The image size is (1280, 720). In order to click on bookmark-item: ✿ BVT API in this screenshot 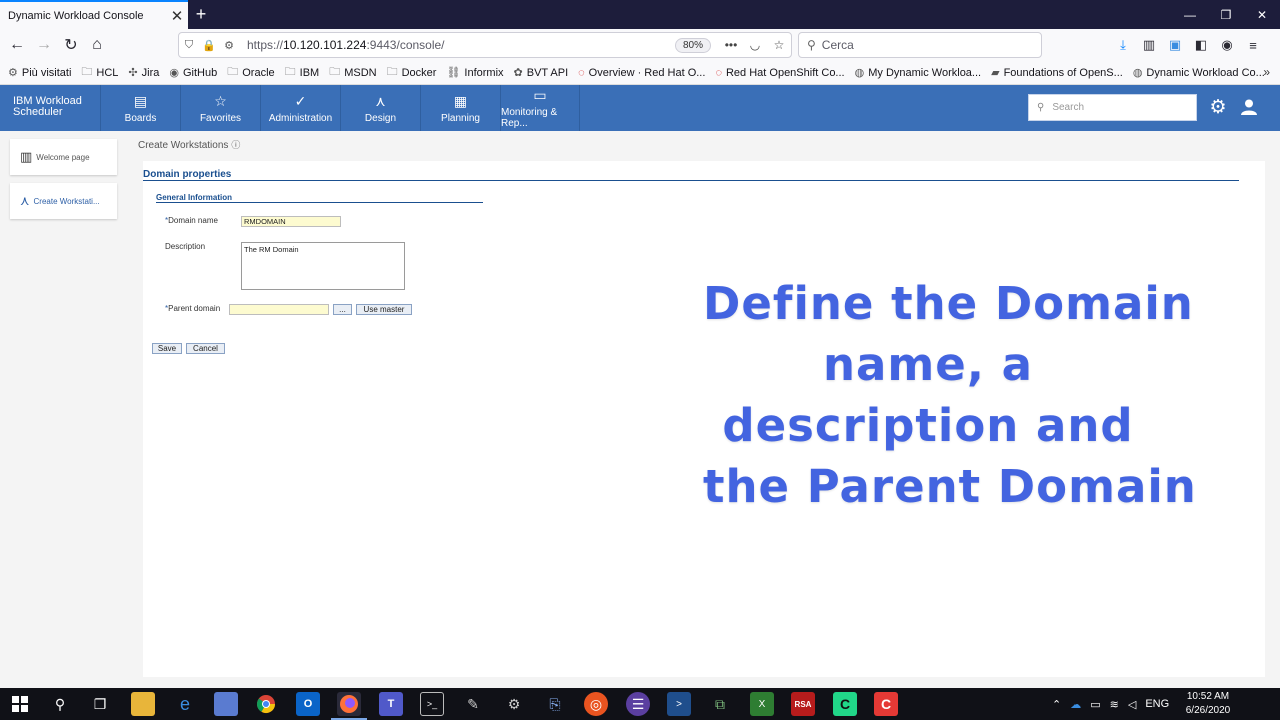, I will do `click(541, 73)`.